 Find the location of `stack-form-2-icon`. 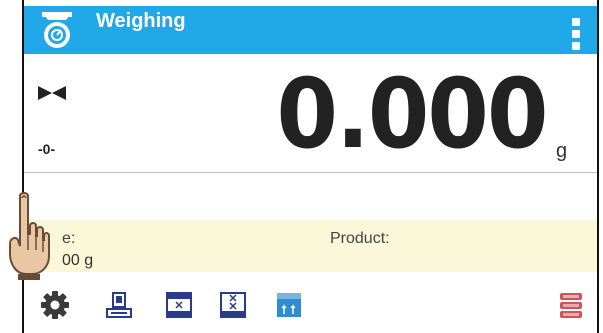

stack-form-2-icon is located at coordinates (233, 305).